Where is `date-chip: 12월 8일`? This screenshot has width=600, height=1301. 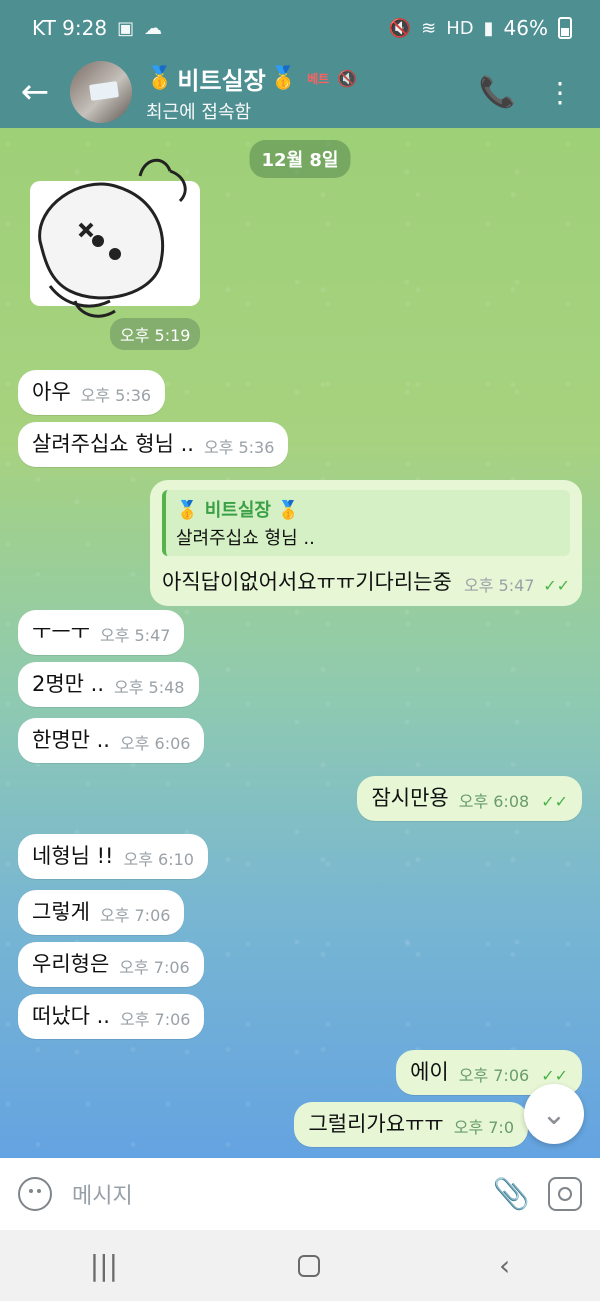
date-chip: 12월 8일 is located at coordinates (300, 159).